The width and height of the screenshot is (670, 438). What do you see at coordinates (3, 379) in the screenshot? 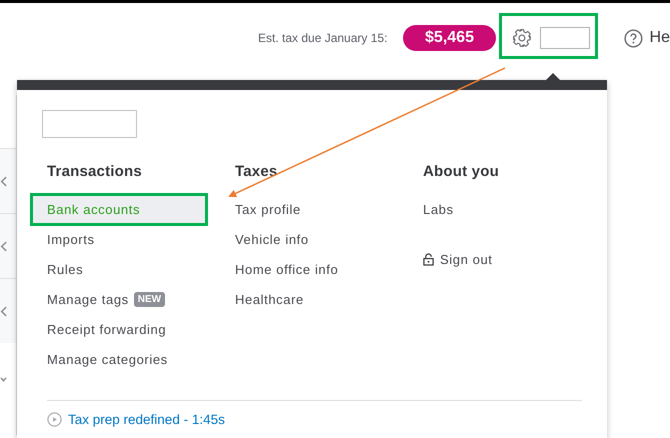
I see `chevron-down-icon` at bounding box center [3, 379].